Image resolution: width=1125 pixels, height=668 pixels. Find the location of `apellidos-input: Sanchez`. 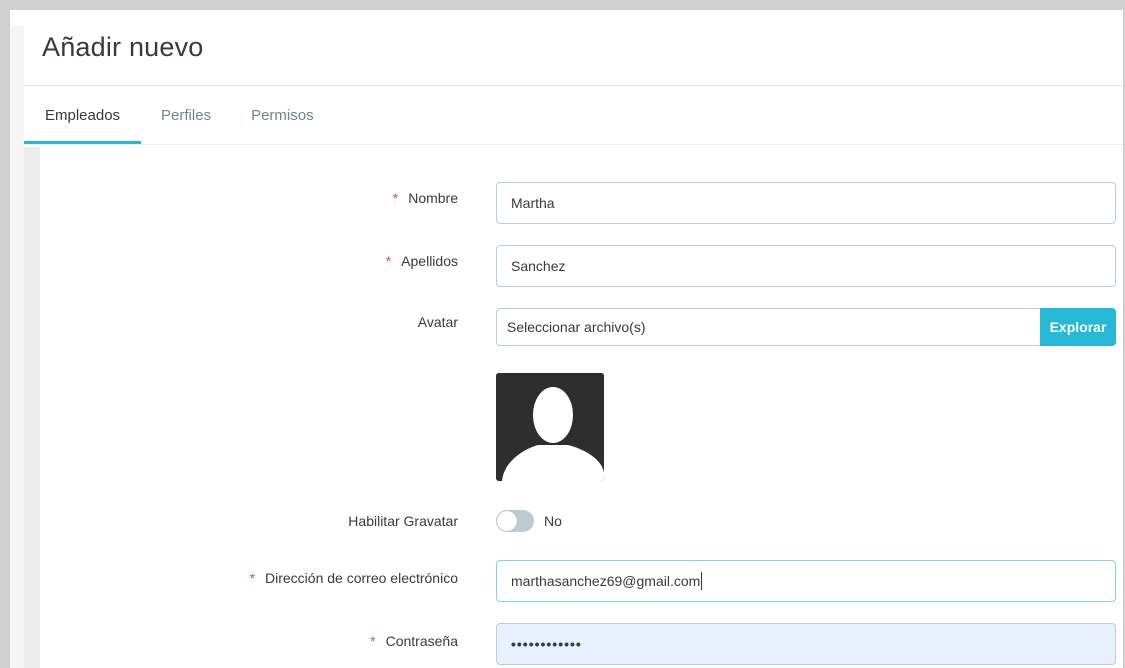

apellidos-input: Sanchez is located at coordinates (806, 266).